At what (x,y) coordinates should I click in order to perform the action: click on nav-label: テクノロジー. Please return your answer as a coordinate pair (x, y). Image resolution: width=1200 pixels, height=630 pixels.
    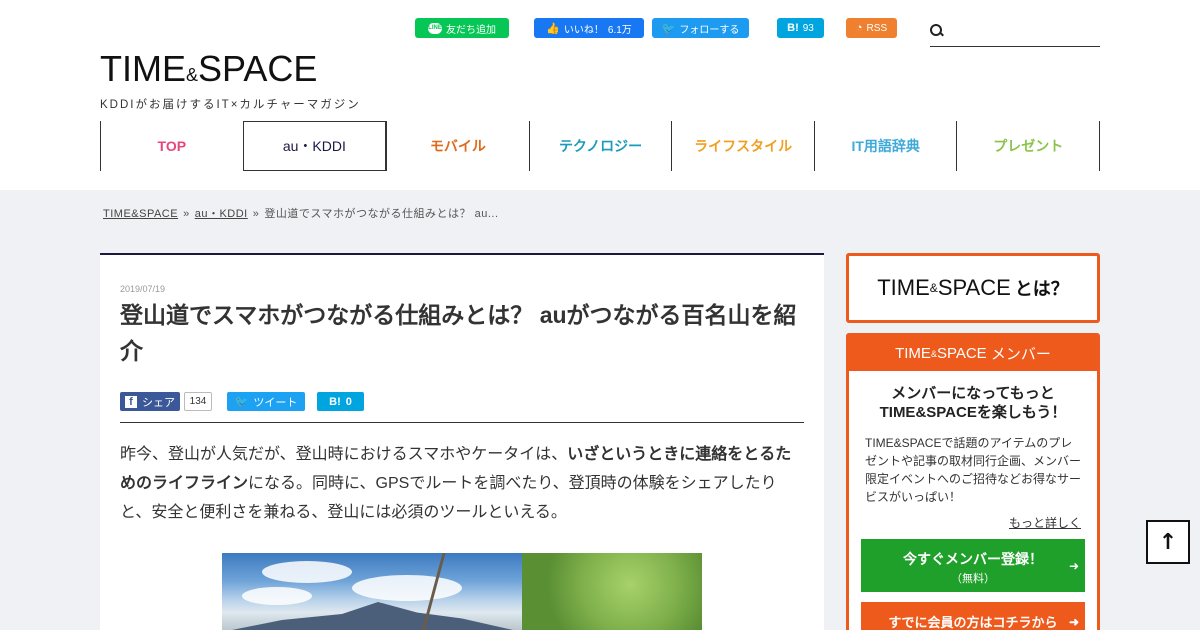
    Looking at the image, I should click on (600, 146).